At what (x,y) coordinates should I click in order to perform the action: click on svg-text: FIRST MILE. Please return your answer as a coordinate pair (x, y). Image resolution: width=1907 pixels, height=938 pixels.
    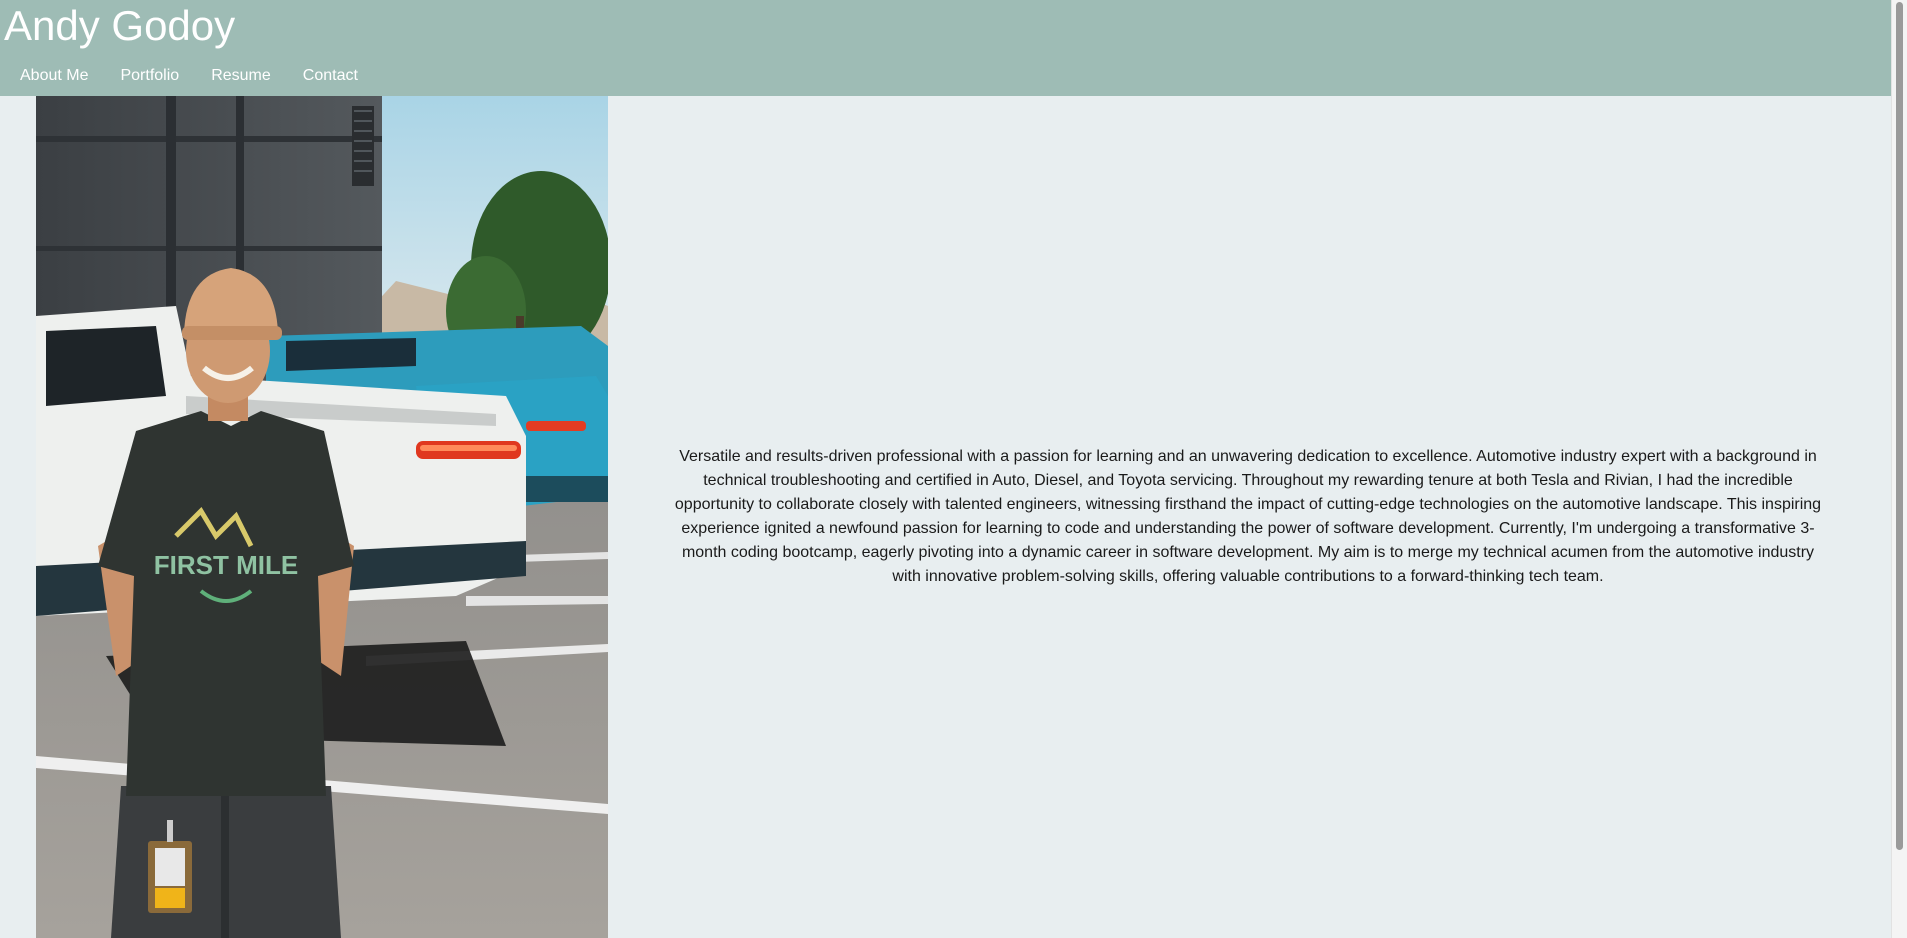
    Looking at the image, I should click on (226, 565).